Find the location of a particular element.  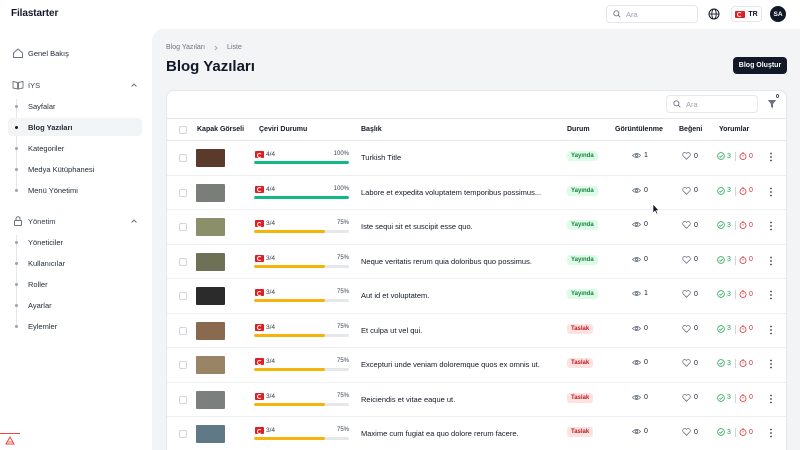

column-header-translation: Çeviri Durumu is located at coordinates (283, 129).